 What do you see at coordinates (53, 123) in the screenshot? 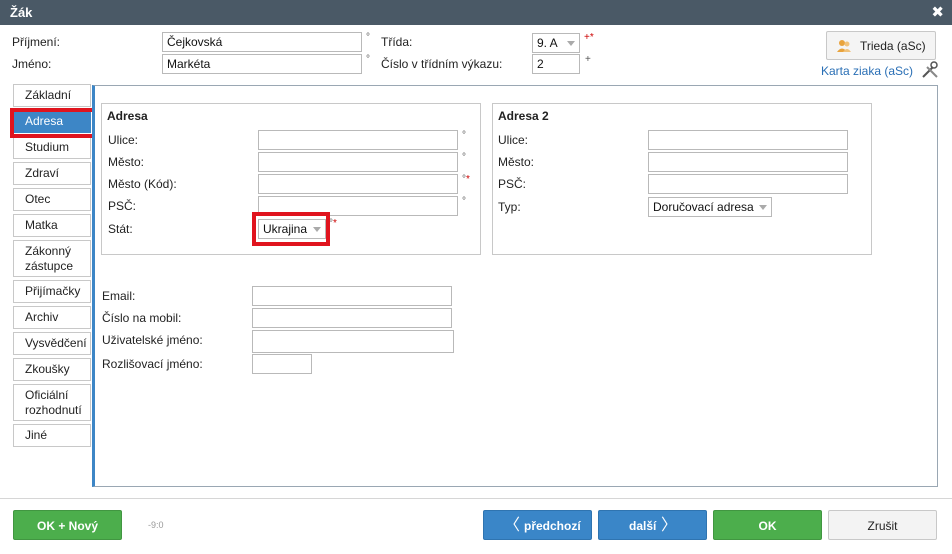
I see `highlight-box` at bounding box center [53, 123].